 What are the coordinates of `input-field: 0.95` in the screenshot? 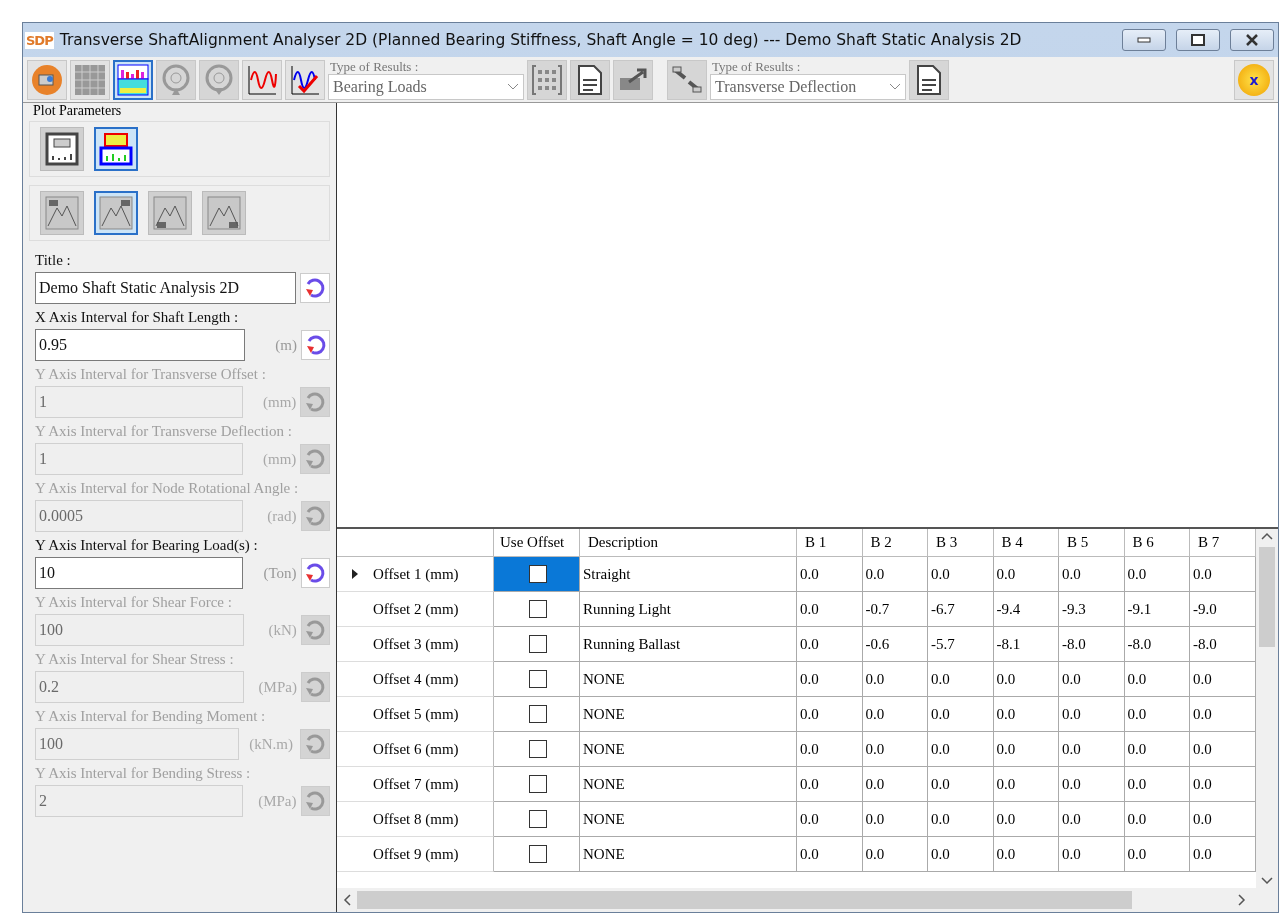 It's located at (140, 345).